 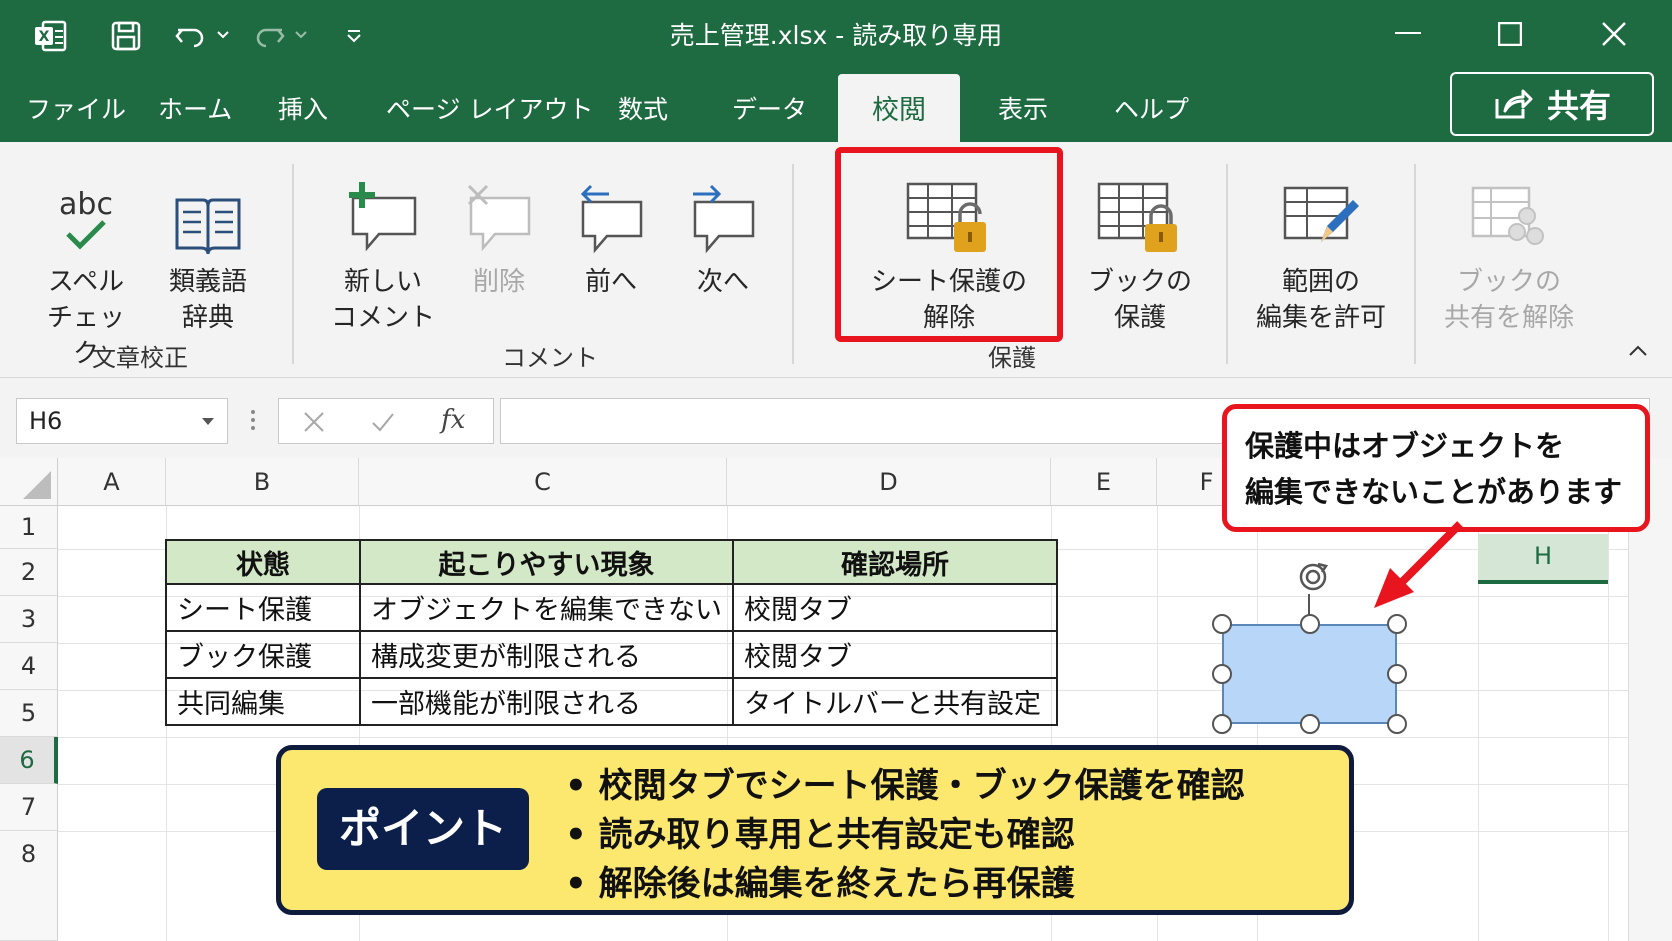 I want to click on tab-home: ホーム, so click(x=195, y=108).